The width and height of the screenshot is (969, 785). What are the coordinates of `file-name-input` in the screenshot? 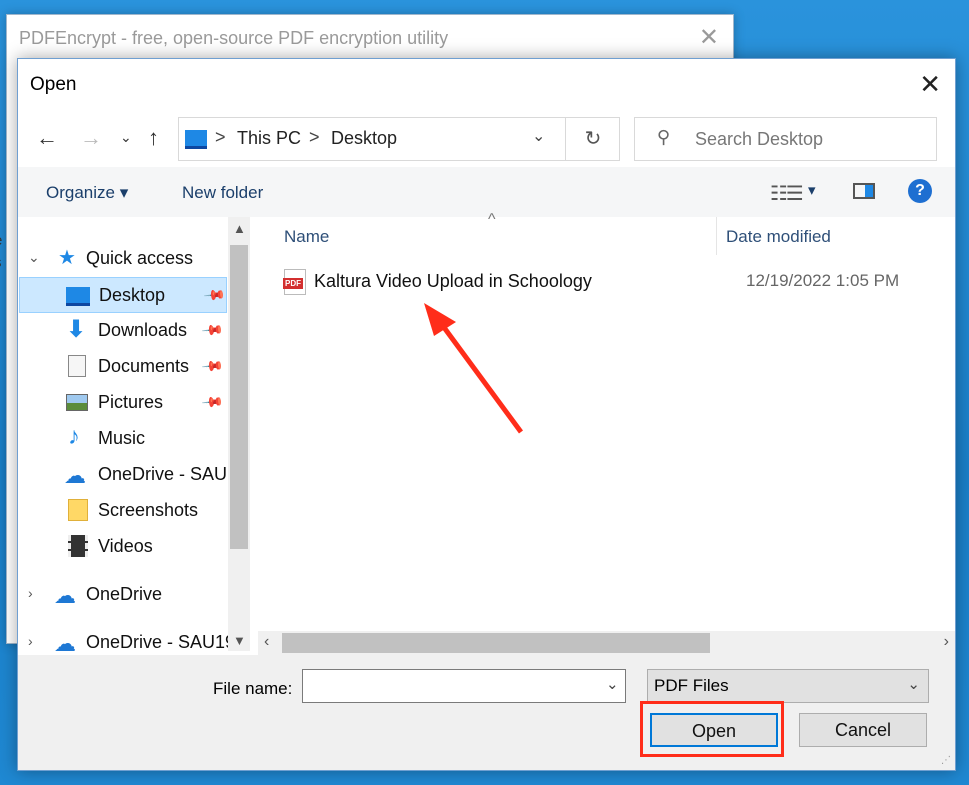 It's located at (464, 686).